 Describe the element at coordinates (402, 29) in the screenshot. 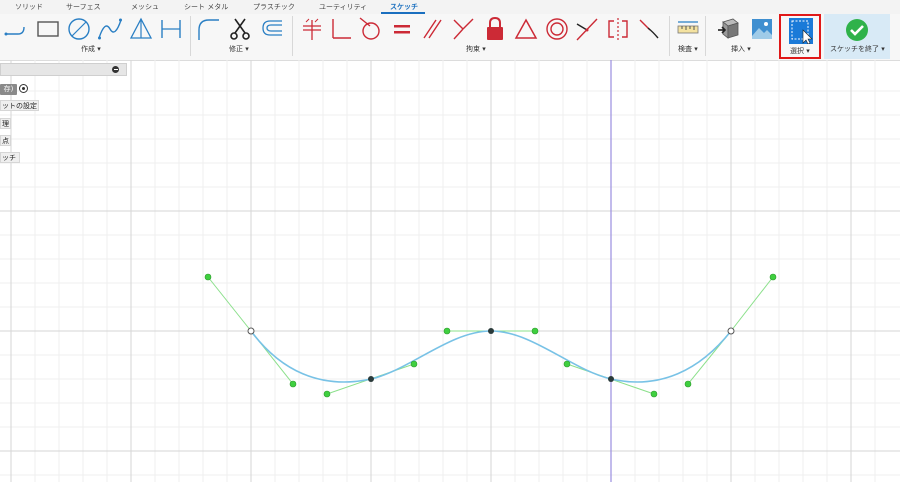

I see `equal-icon` at that location.